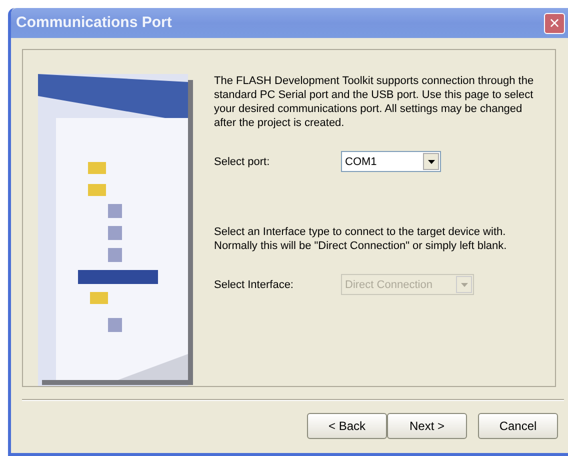 The height and width of the screenshot is (456, 568). I want to click on port-label: Select port:, so click(242, 161).